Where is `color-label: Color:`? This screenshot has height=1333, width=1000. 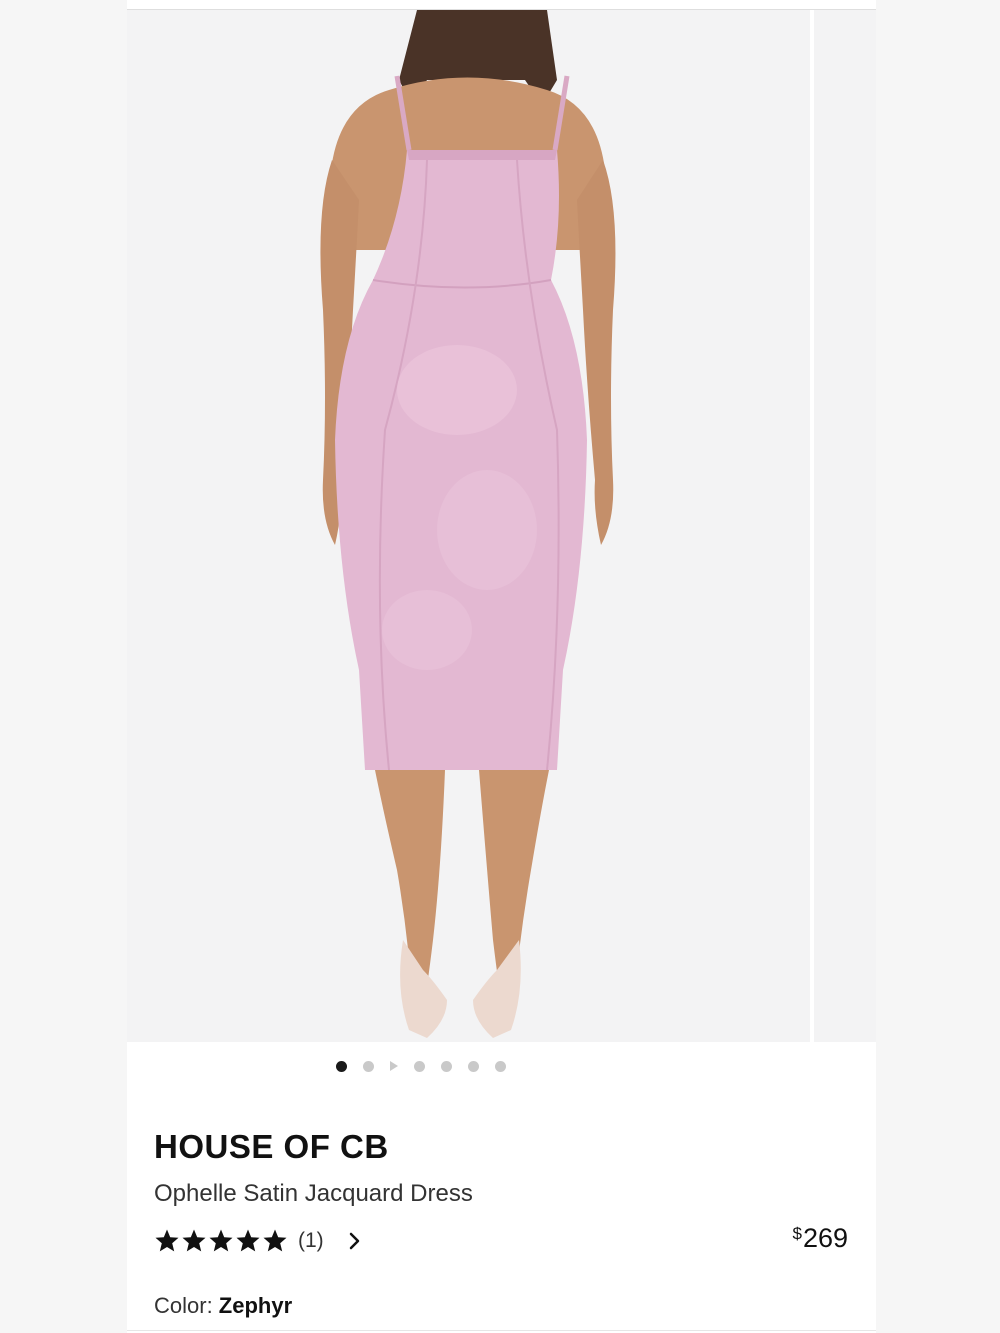 color-label: Color: is located at coordinates (186, 1305).